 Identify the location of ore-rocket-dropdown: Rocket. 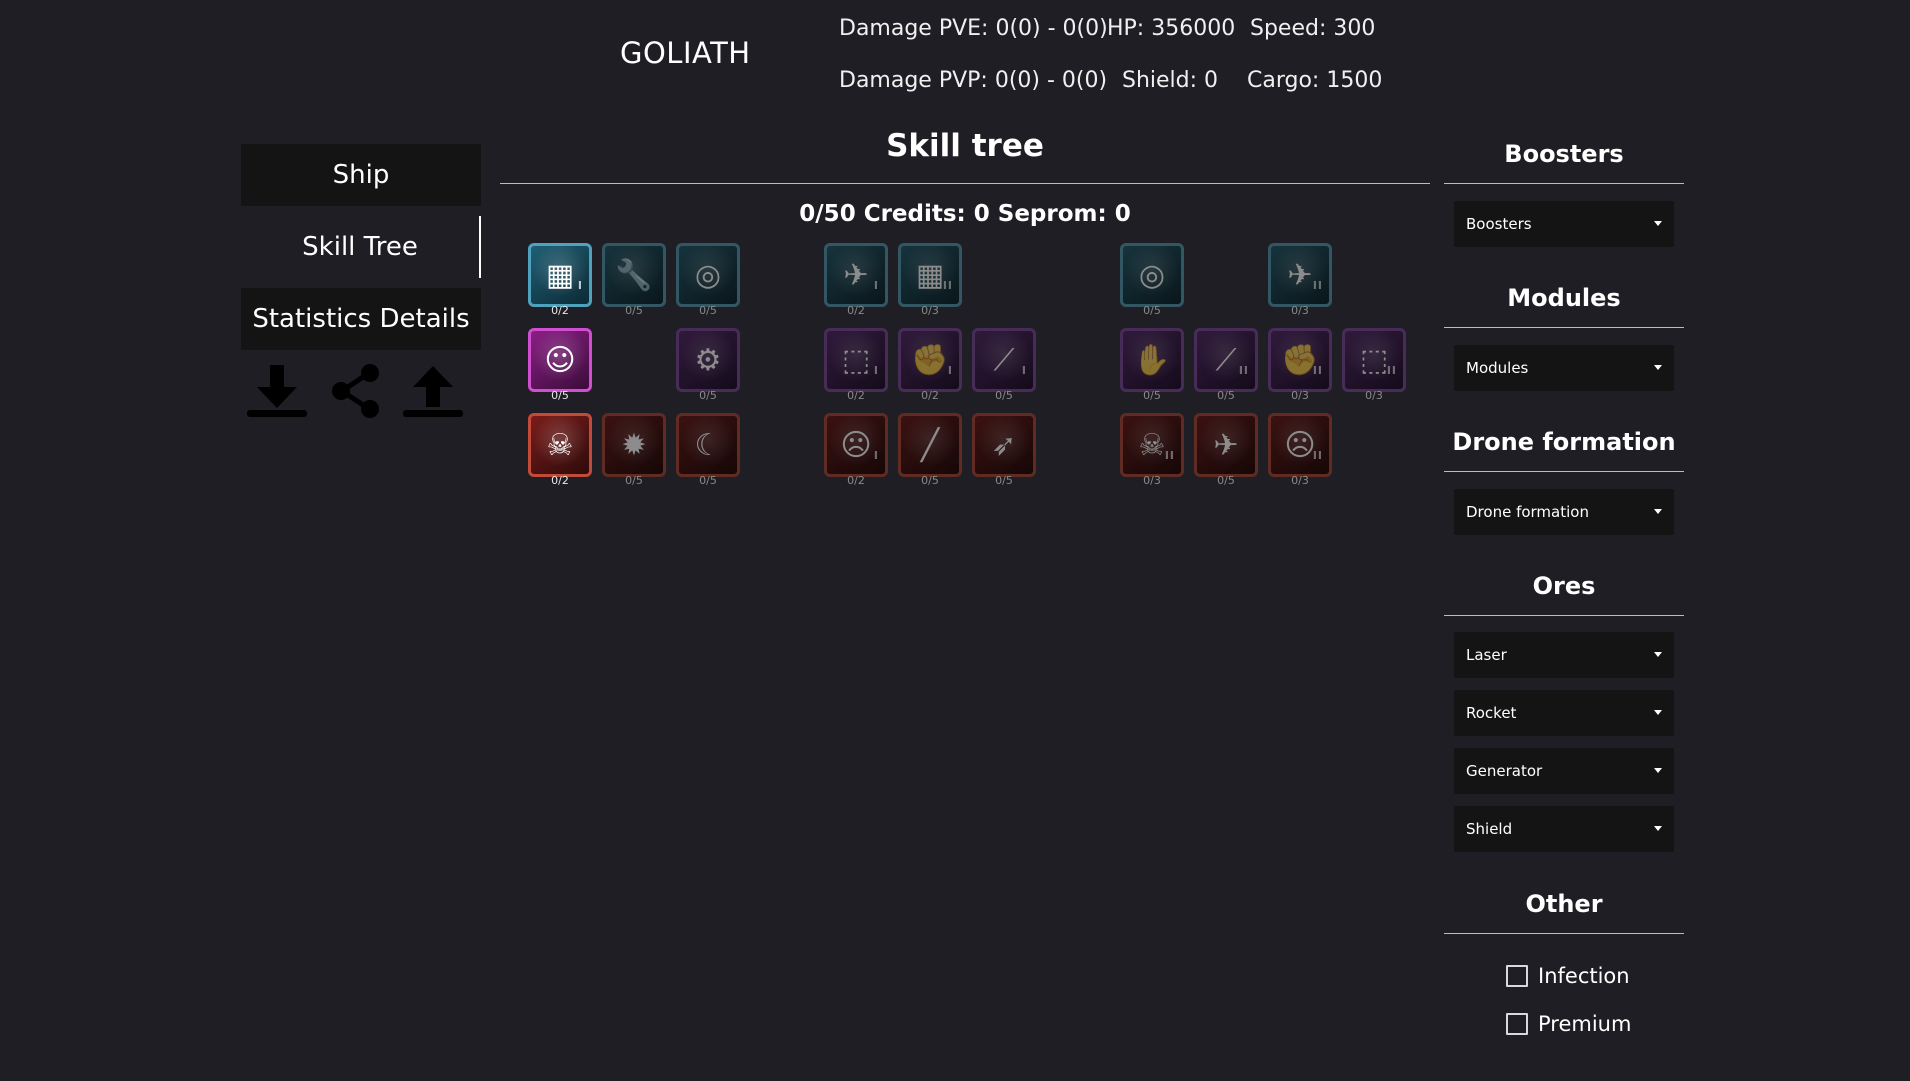
(1564, 713).